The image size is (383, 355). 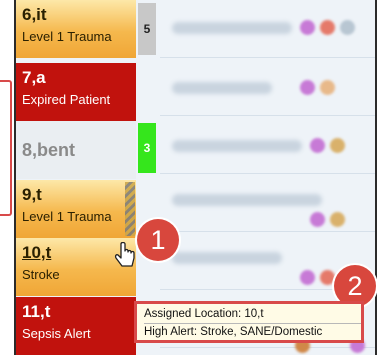 I want to click on patient-row-11: 11,t Sepsis Alert, so click(x=76, y=326).